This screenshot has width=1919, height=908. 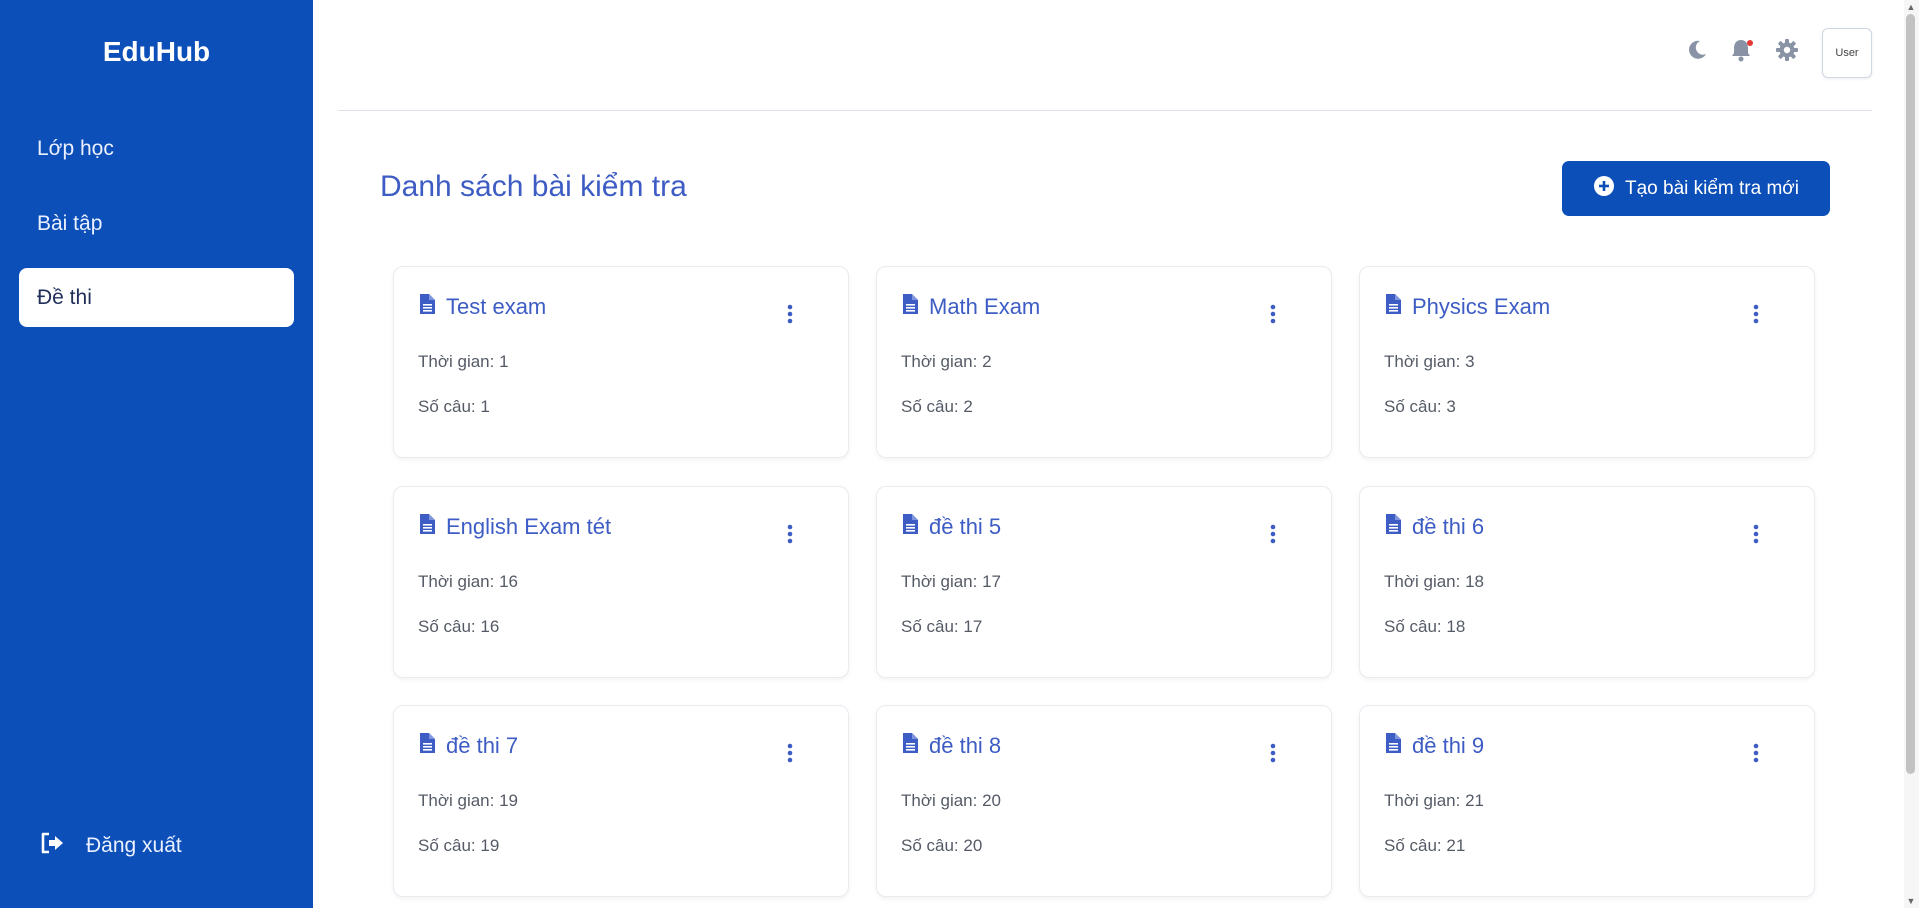 I want to click on gear-icon, so click(x=1787, y=52).